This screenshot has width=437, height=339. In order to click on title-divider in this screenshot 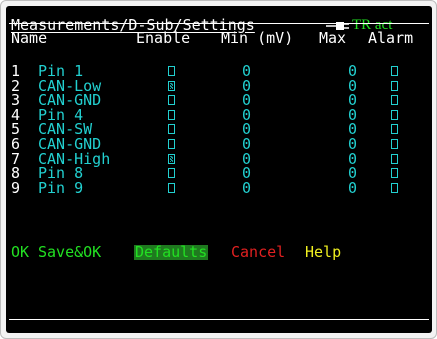, I will do `click(219, 23)`.